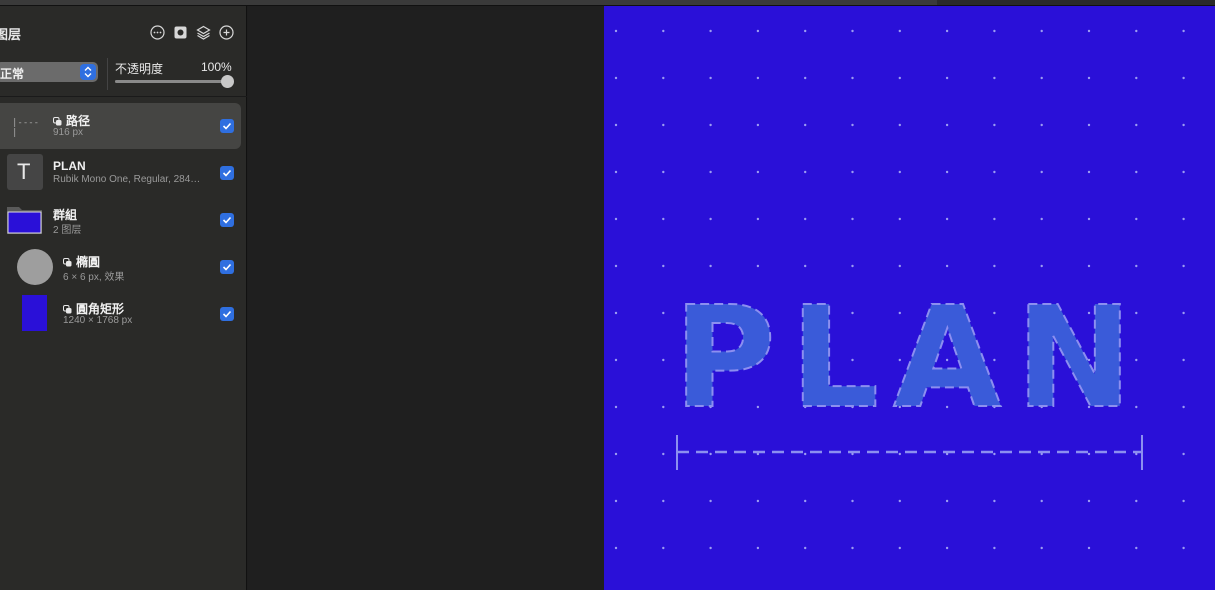  What do you see at coordinates (203, 32) in the screenshot?
I see `layers-icon` at bounding box center [203, 32].